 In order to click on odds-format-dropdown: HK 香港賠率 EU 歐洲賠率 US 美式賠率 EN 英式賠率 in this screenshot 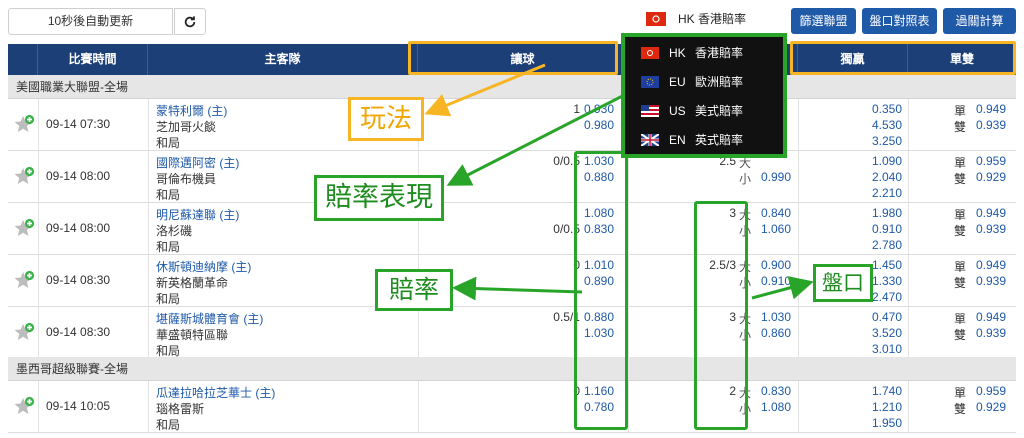, I will do `click(704, 95)`.